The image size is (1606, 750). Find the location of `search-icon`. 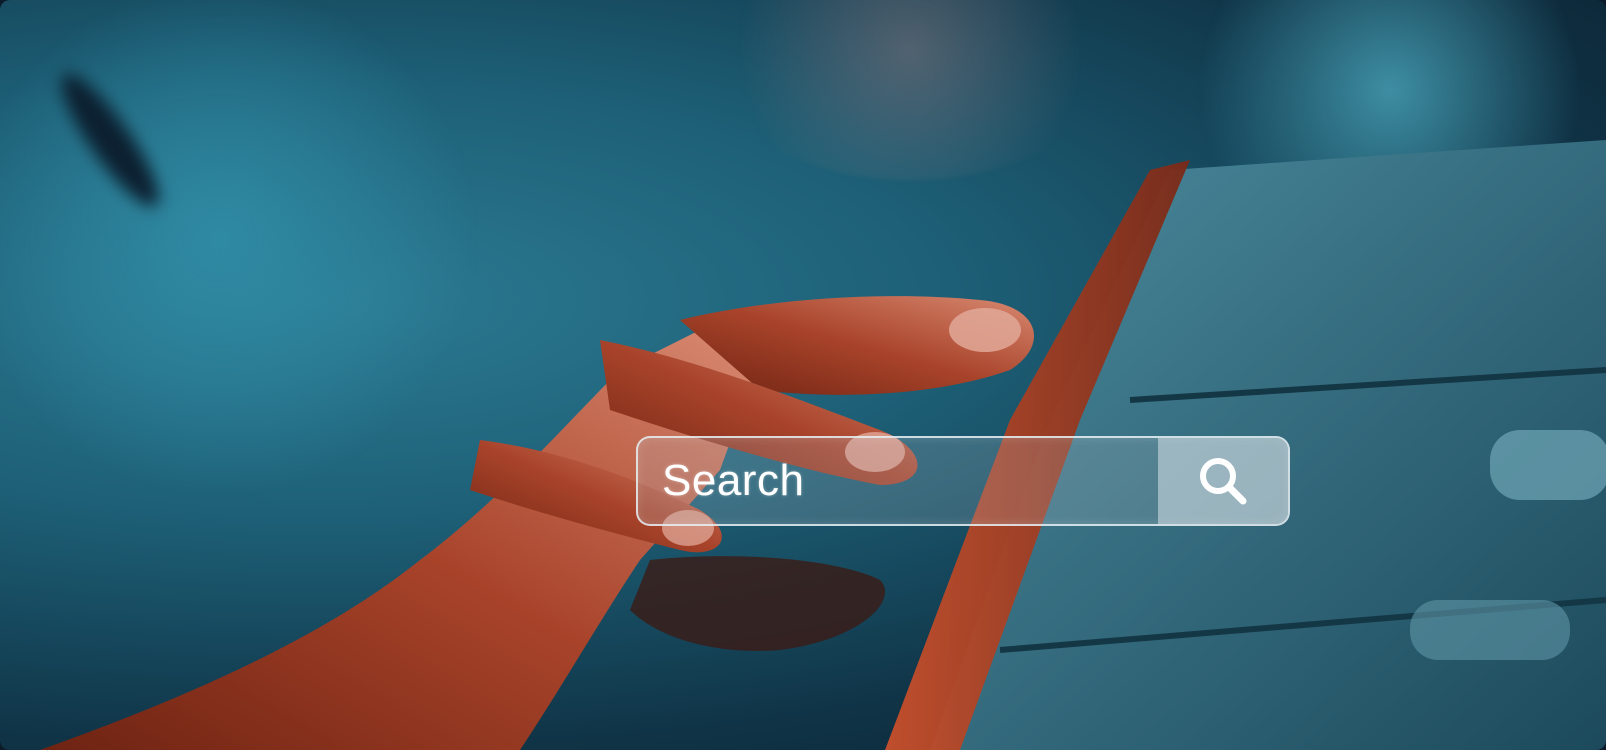

search-icon is located at coordinates (1223, 481).